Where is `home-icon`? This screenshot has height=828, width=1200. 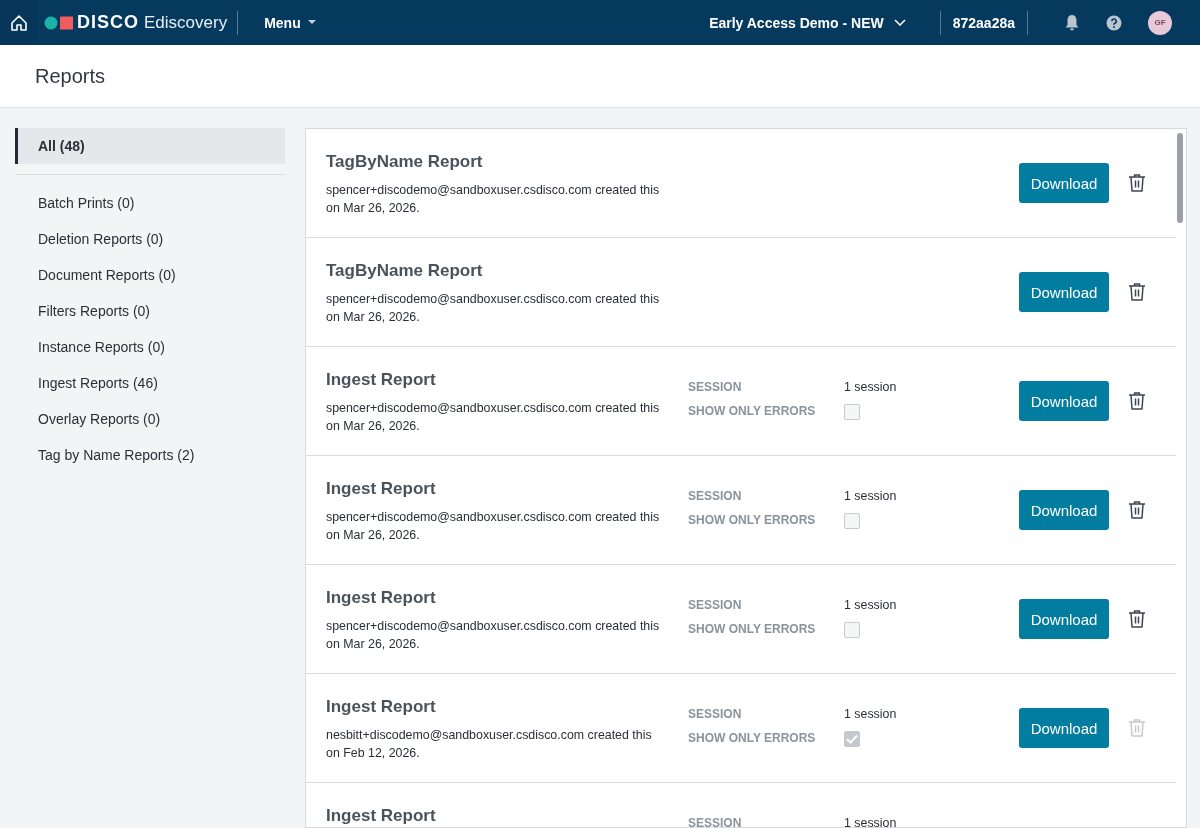
home-icon is located at coordinates (19, 22).